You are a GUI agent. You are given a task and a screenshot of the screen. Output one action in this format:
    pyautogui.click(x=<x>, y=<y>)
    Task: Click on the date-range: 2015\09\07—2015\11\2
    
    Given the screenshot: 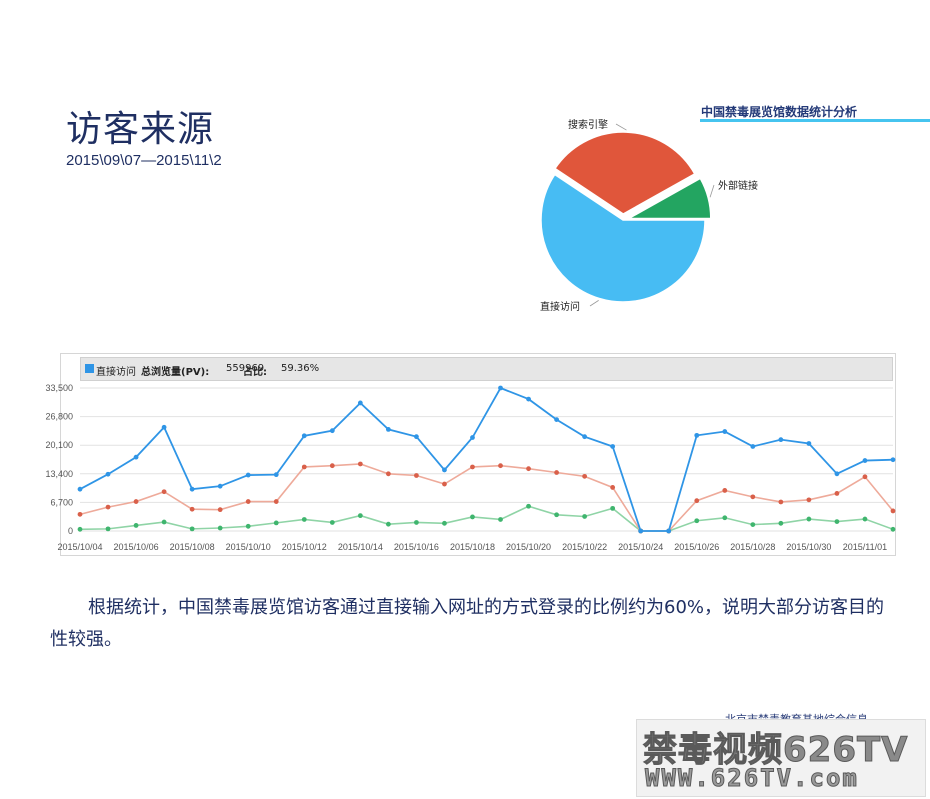 What is the action you would take?
    pyautogui.click(x=144, y=160)
    